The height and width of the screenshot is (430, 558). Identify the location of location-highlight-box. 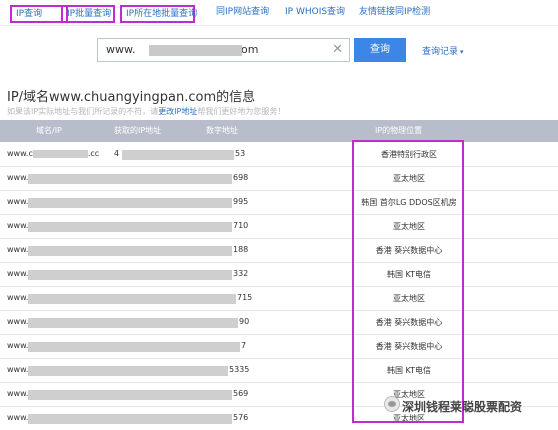
(408, 281).